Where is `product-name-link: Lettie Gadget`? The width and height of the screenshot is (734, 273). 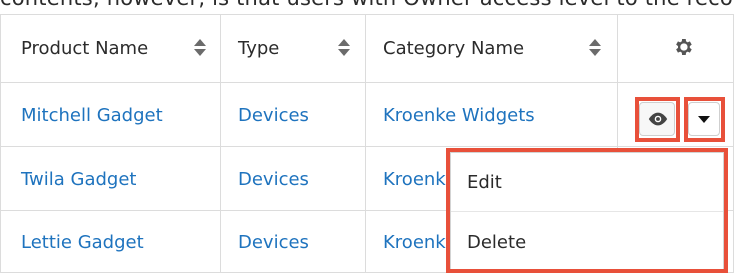
product-name-link: Lettie Gadget is located at coordinates (110, 242).